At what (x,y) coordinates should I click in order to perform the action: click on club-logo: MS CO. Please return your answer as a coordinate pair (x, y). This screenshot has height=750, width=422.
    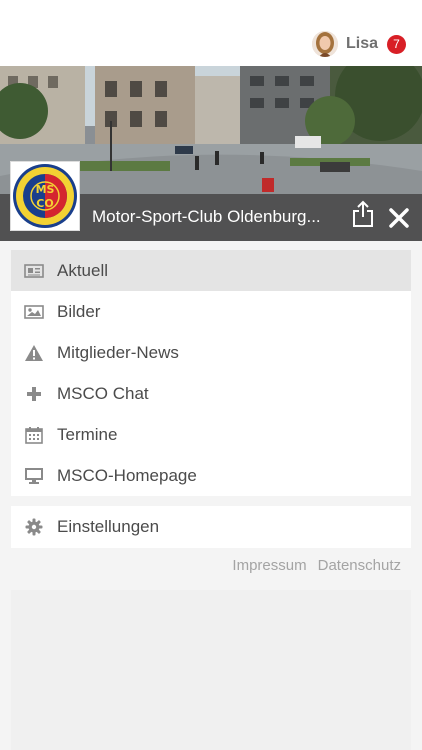
    Looking at the image, I should click on (45, 196).